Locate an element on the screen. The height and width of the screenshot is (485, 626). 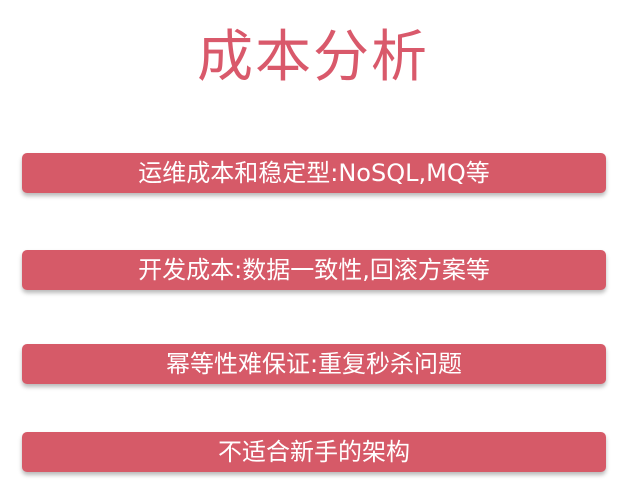
bullet-bar-not-for-beginners: 不适合新手的架构 is located at coordinates (314, 452).